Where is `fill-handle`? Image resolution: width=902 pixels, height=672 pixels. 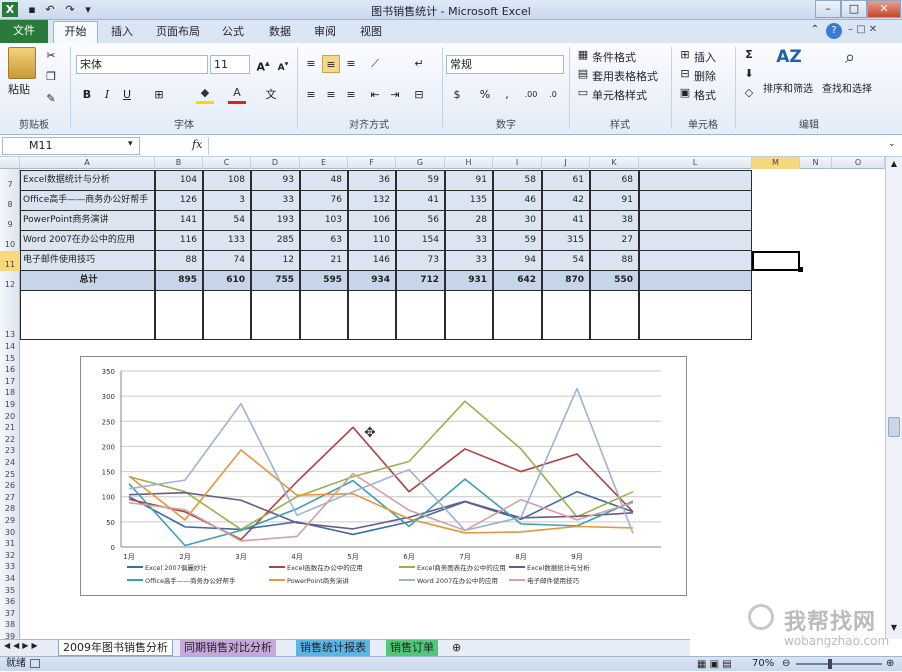 fill-handle is located at coordinates (800, 269).